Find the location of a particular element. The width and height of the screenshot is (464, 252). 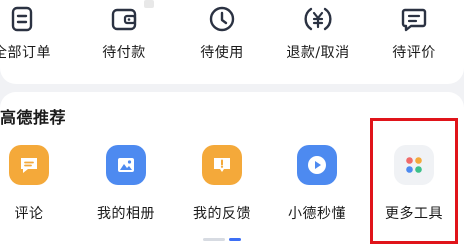

order-review-label: 待评价 is located at coordinates (414, 53).